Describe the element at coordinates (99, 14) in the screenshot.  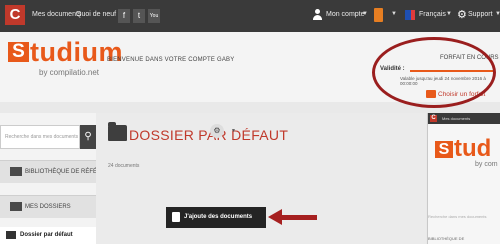
I see `nav-link-quoi-de-neuf: Quoi de neuf ?` at that location.